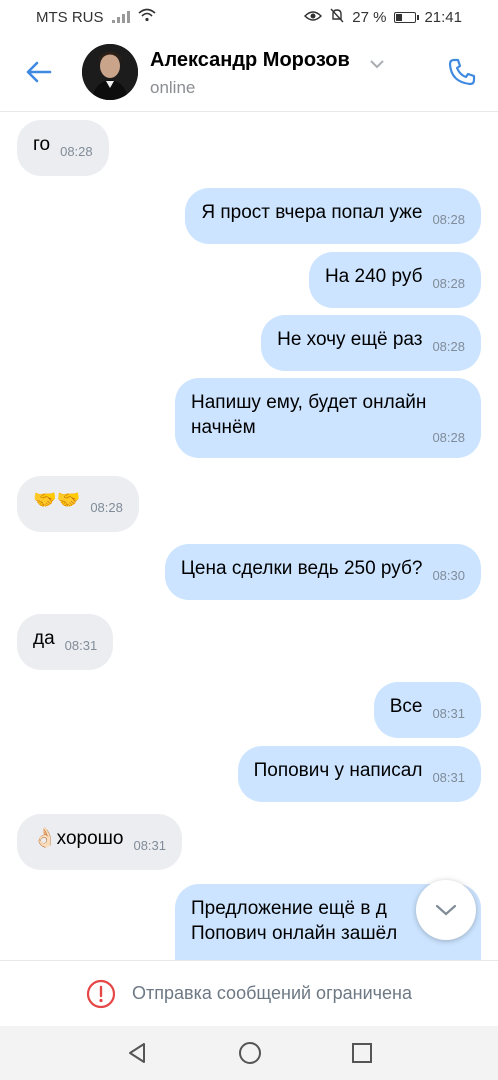  What do you see at coordinates (328, 418) in the screenshot?
I see `message-outgoing: Напишу ему, будет онлайн начнём 08:28` at bounding box center [328, 418].